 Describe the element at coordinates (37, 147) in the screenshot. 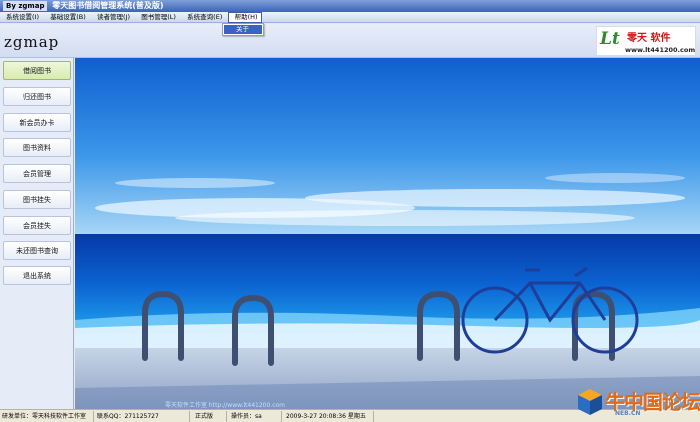

I see `book-info-button: 图书资料` at that location.